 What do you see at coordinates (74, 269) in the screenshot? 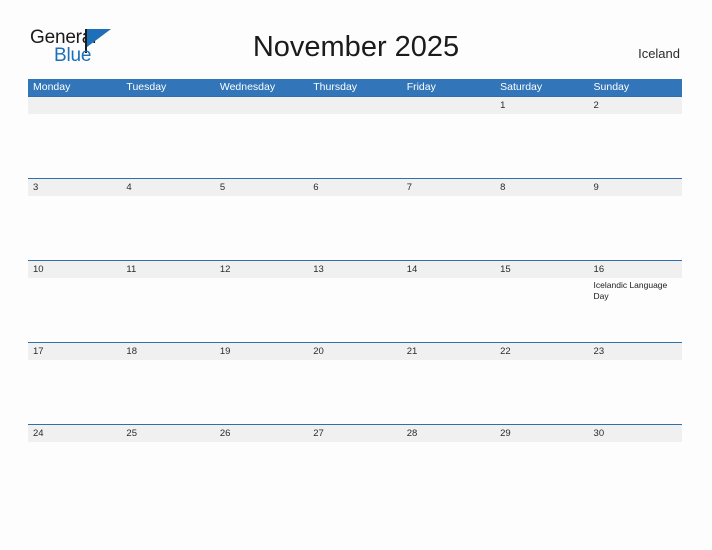
I see `day-number: 10` at bounding box center [74, 269].